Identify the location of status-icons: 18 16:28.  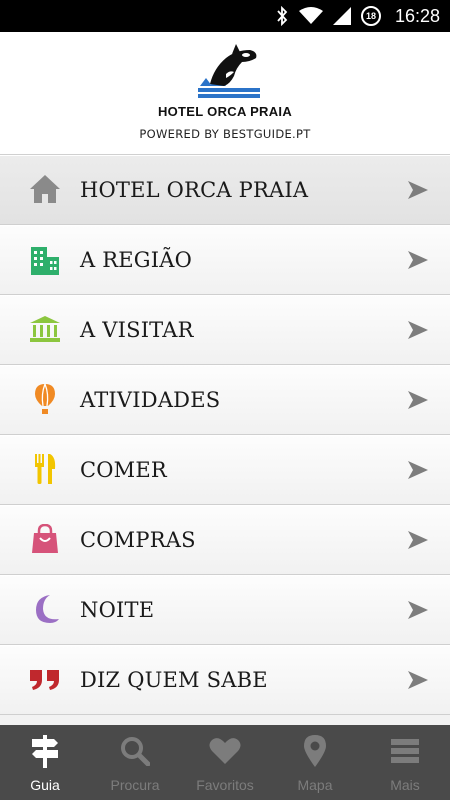
(357, 16).